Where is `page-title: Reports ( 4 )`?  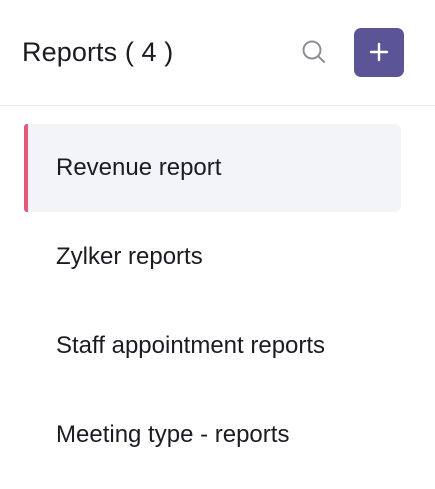 page-title: Reports ( 4 ) is located at coordinates (98, 52).